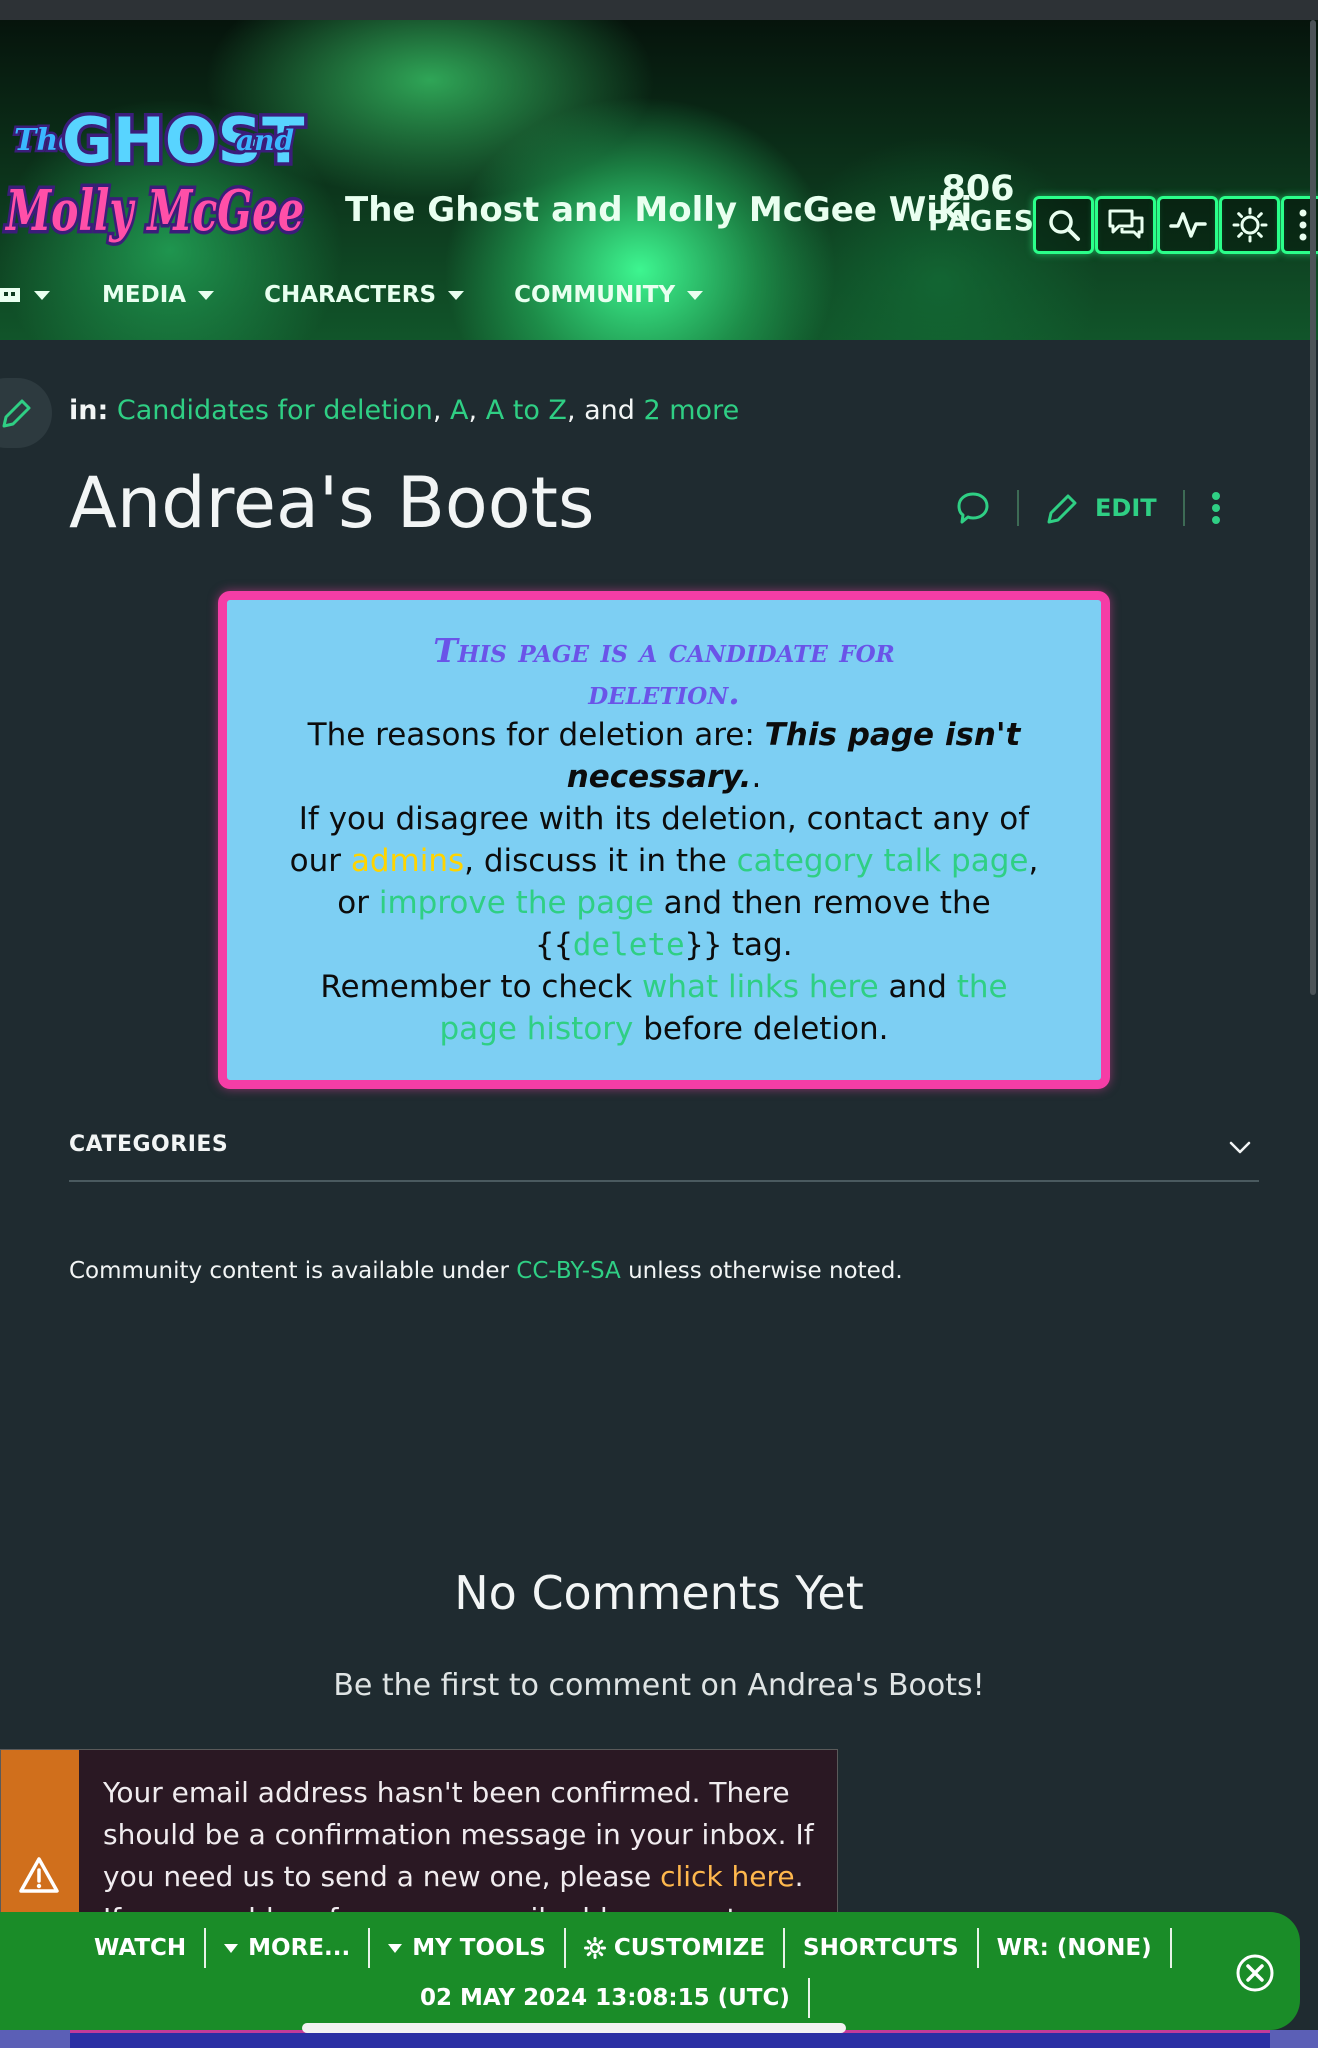 This screenshot has height=2048, width=1318. I want to click on logo-and: and, so click(265, 140).